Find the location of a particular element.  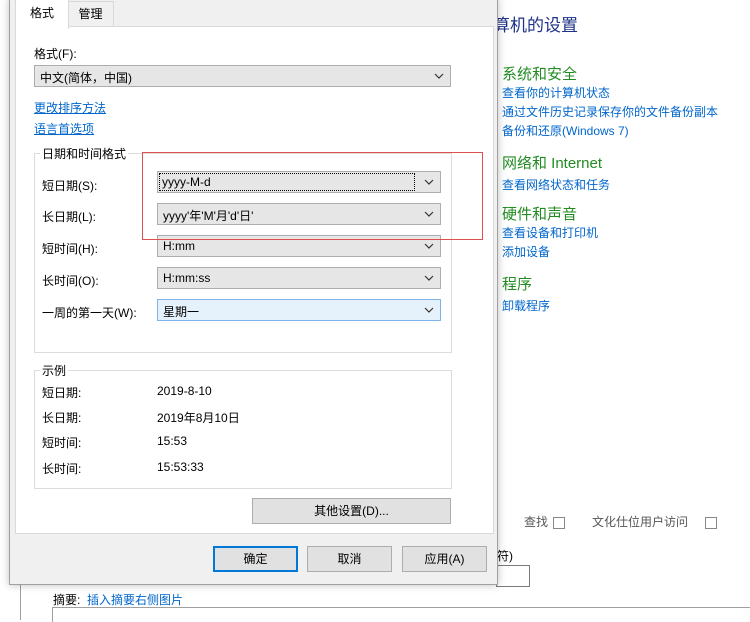

first-day-label: 一周的第一天(W): is located at coordinates (89, 313).